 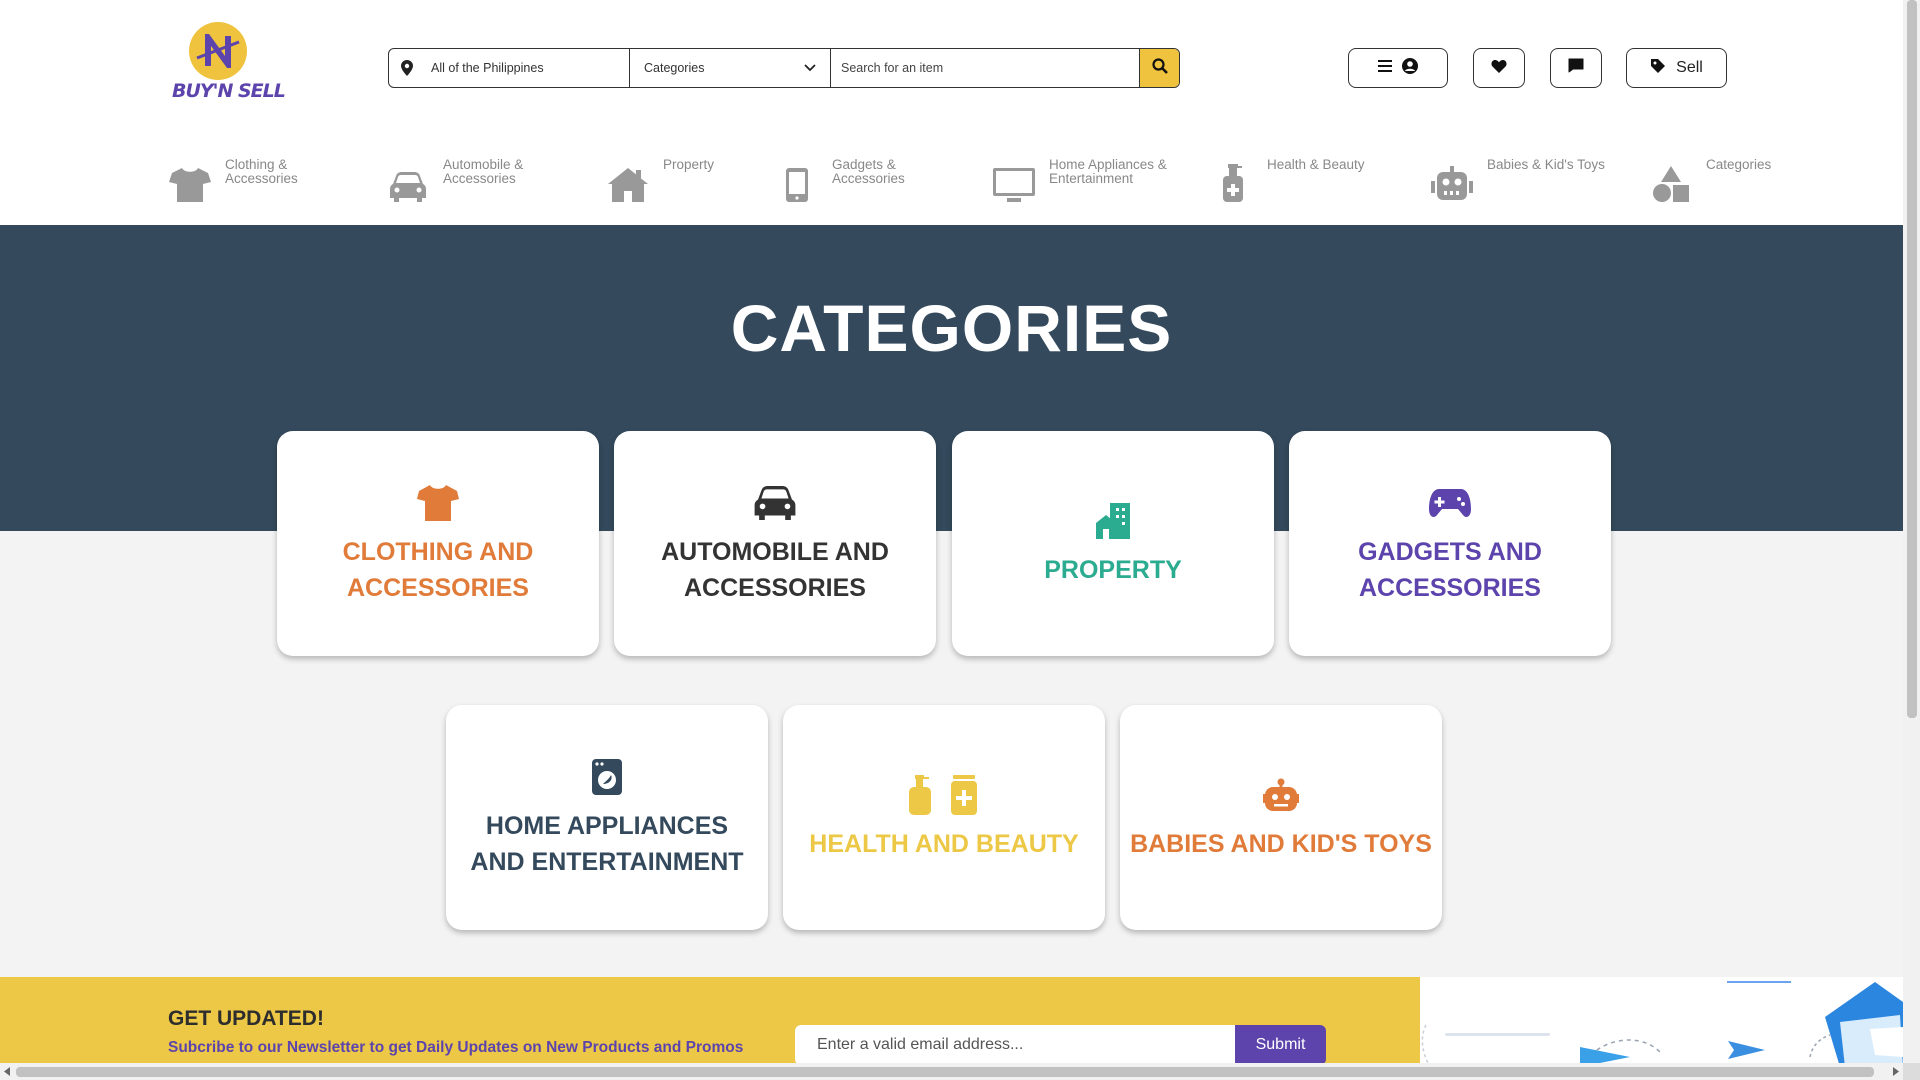 What do you see at coordinates (1113, 521) in the screenshot?
I see `building-icon` at bounding box center [1113, 521].